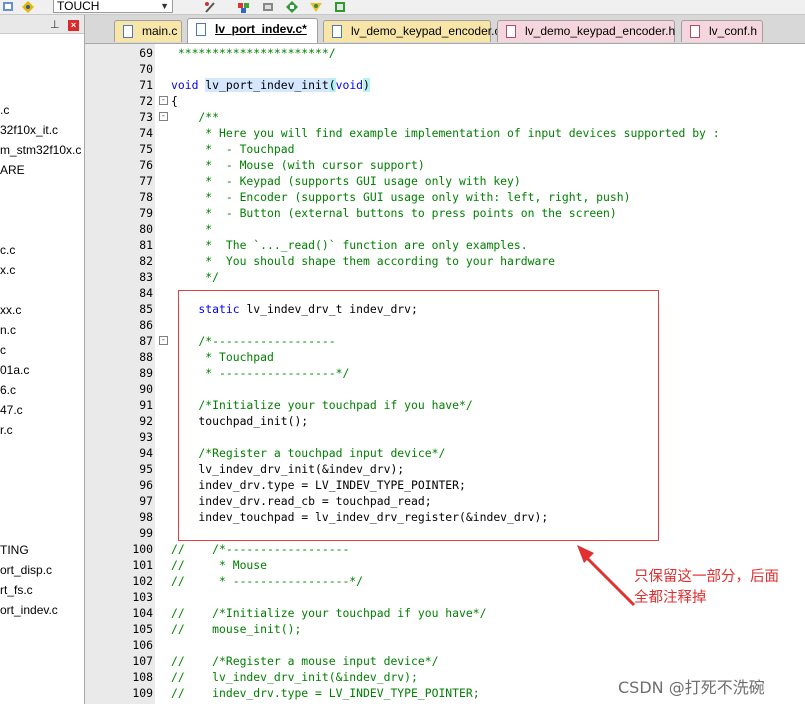 This screenshot has width=805, height=704. I want to click on code-line: 105 // mouse_init();, so click(445, 629).